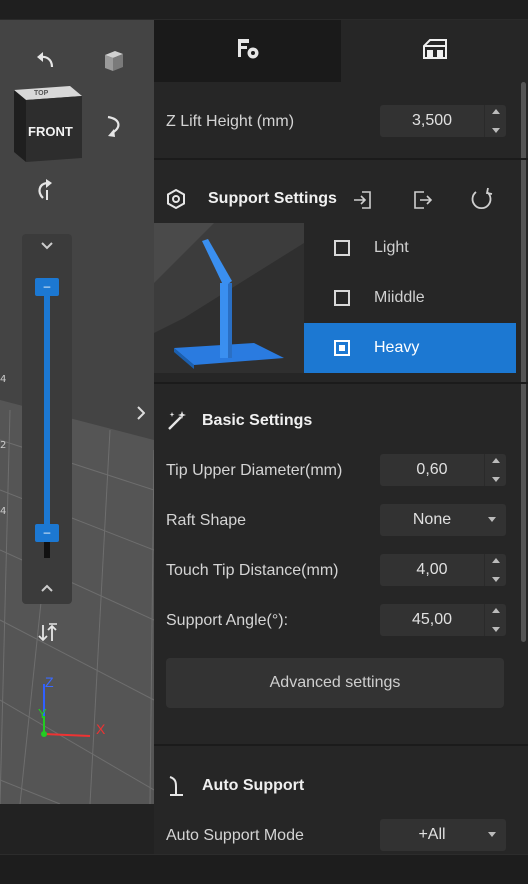  What do you see at coordinates (443, 121) in the screenshot?
I see `z-lift-height-input: 3,500` at bounding box center [443, 121].